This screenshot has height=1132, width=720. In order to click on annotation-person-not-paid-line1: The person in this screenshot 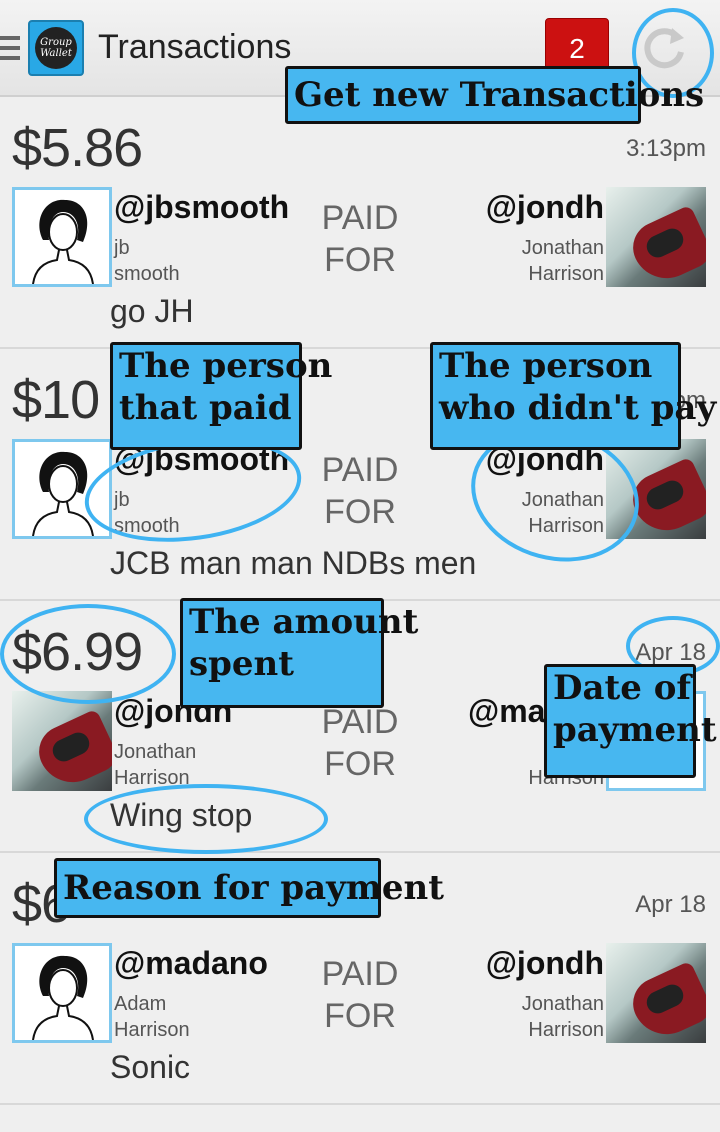, I will do `click(546, 366)`.